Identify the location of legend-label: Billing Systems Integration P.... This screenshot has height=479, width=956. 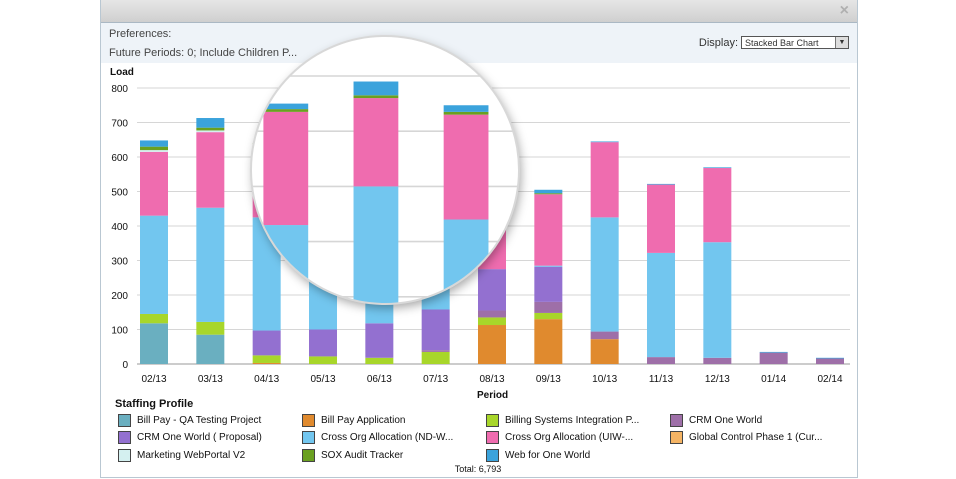
(572, 420).